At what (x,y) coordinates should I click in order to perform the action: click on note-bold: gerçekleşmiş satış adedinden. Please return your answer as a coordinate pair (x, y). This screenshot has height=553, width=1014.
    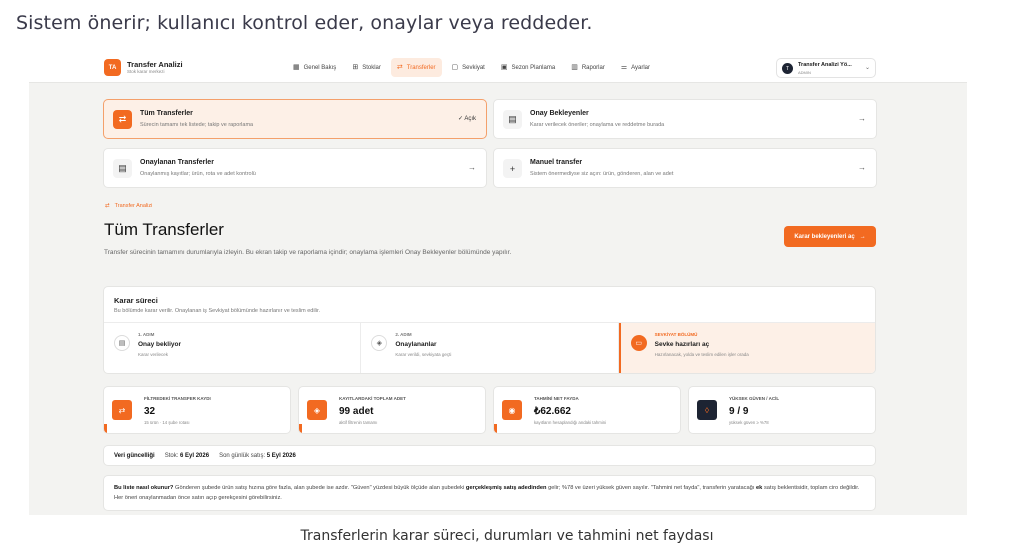
    Looking at the image, I should click on (506, 488).